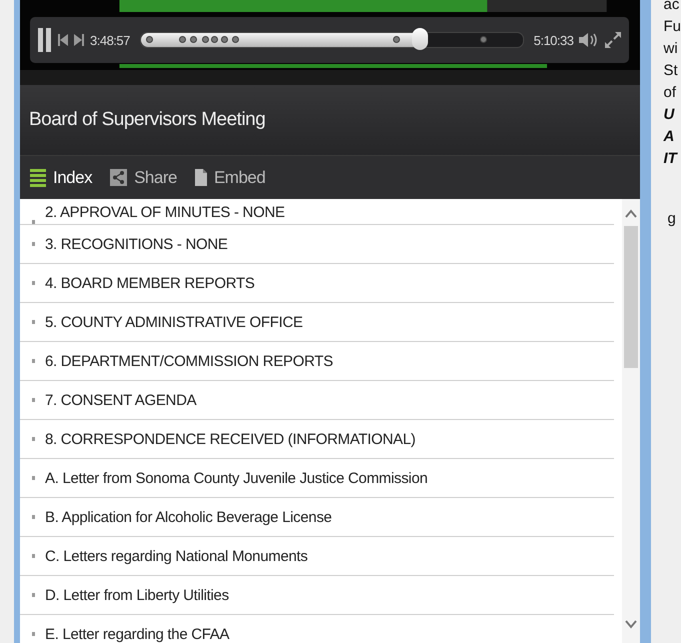 The width and height of the screenshot is (681, 643). Describe the element at coordinates (137, 595) in the screenshot. I see `agenda-item: D. Letter from Liberty Utilities` at that location.